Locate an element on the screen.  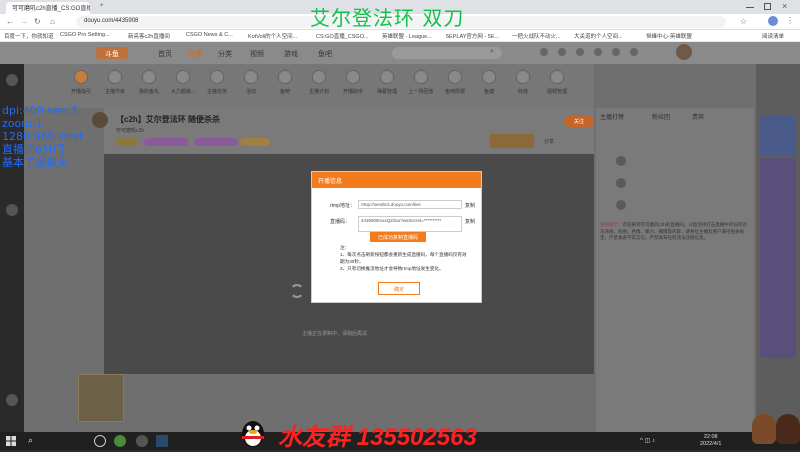
steam-icon is located at coordinates (162, 441).